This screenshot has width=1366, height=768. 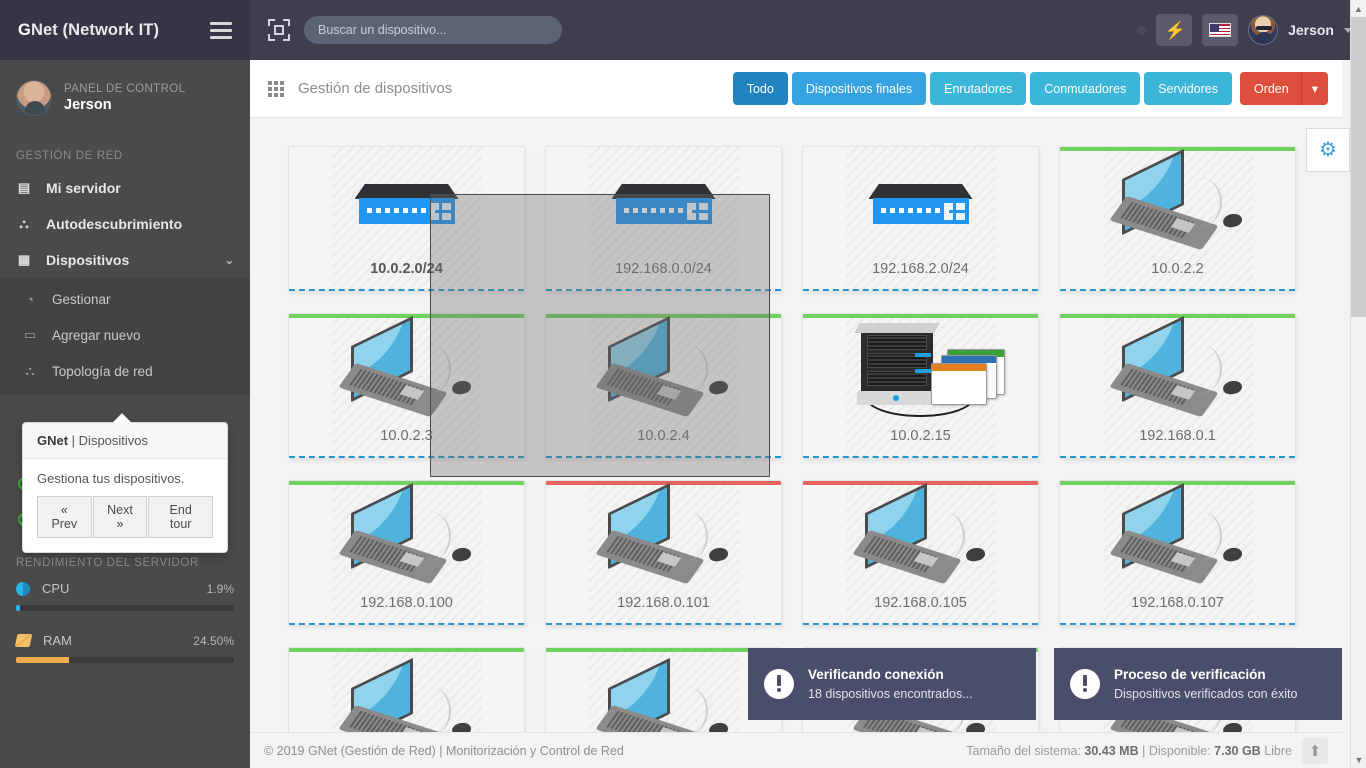 I want to click on sidebar-item-label: Dispositivos, so click(x=88, y=260).